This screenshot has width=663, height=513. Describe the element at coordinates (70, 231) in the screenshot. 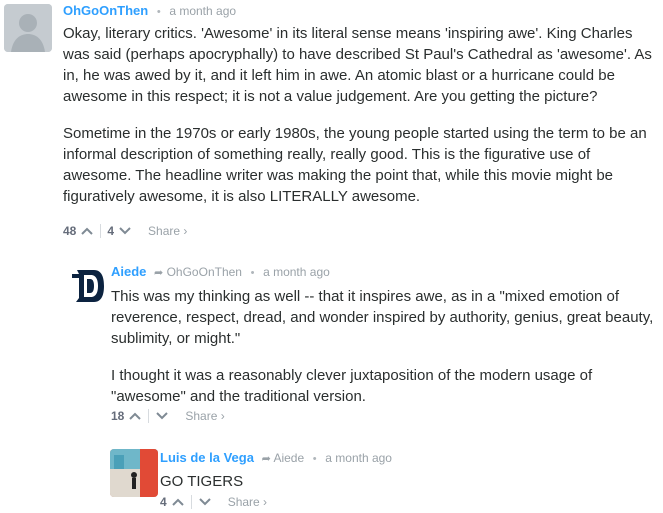

I see `upvote-count: 48` at that location.